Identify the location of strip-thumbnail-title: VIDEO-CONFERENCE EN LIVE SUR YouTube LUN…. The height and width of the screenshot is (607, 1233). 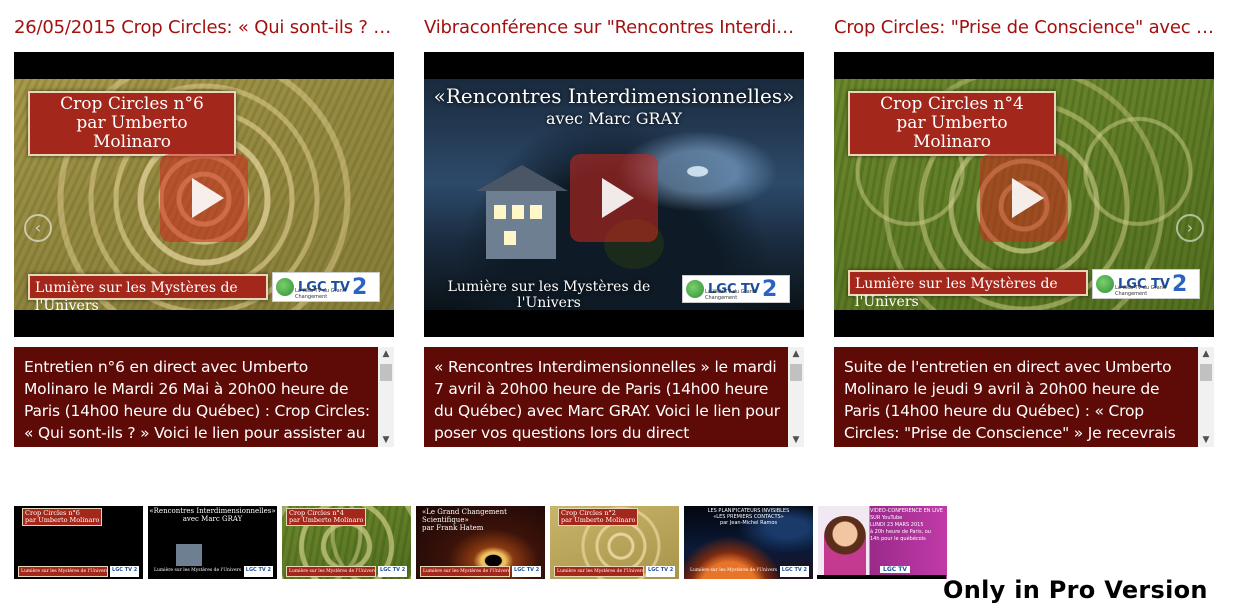
(906, 525).